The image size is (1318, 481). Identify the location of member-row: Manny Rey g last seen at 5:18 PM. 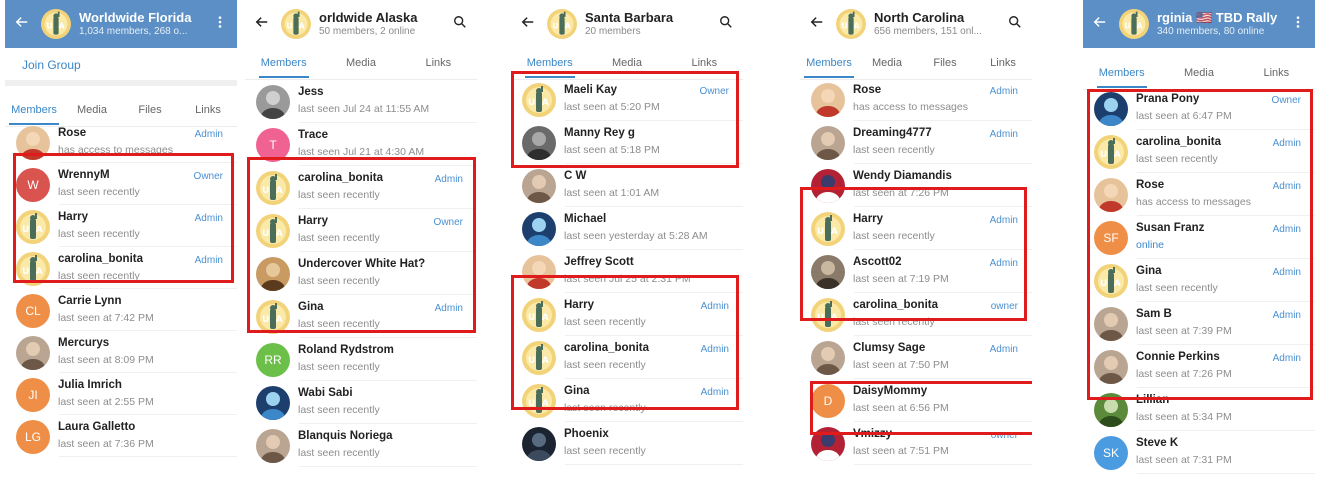
(627, 142).